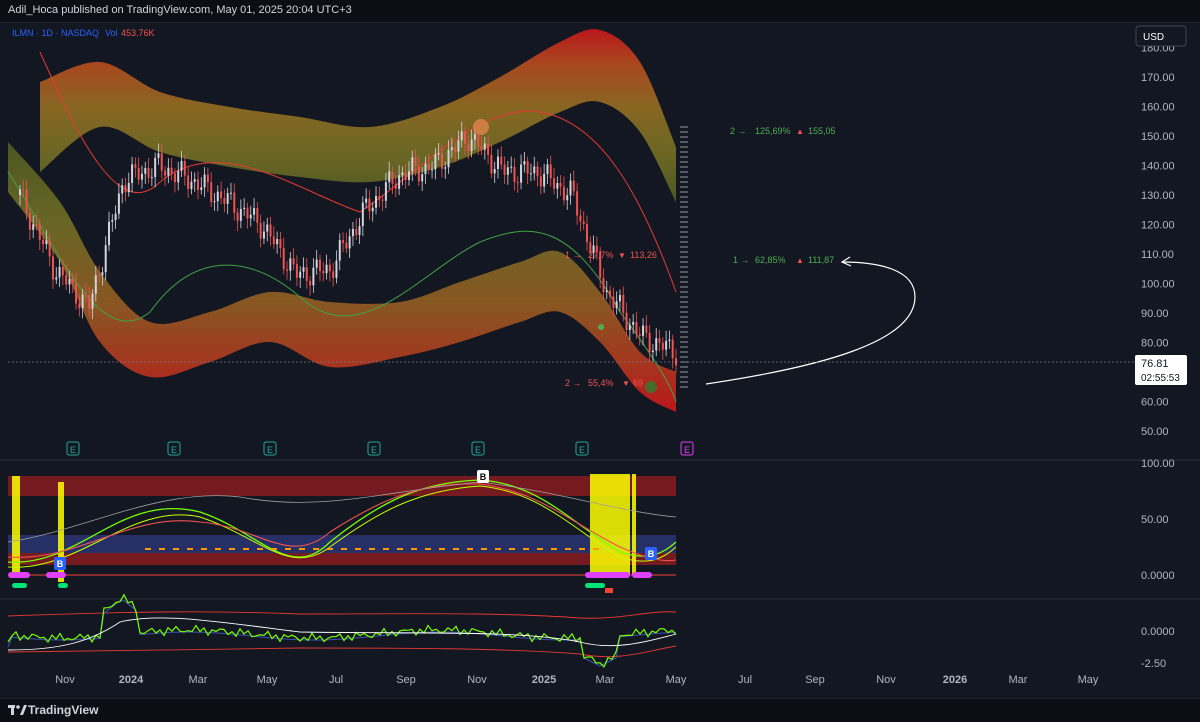 This screenshot has height=722, width=1200. I want to click on time-axis-tick-label: Nov, so click(65, 680).